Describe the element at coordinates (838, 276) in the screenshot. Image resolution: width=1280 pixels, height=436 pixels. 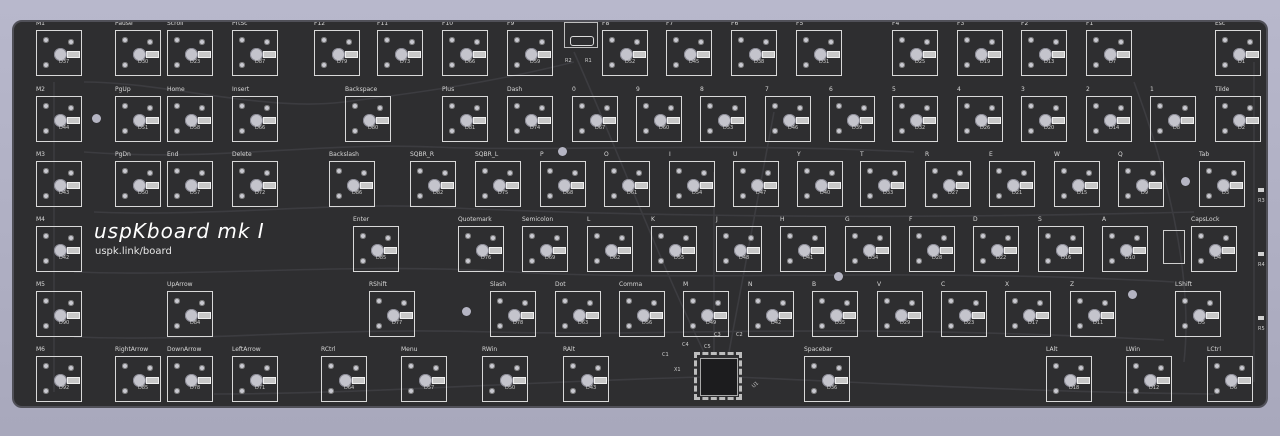
I see `mounting-hole` at that location.